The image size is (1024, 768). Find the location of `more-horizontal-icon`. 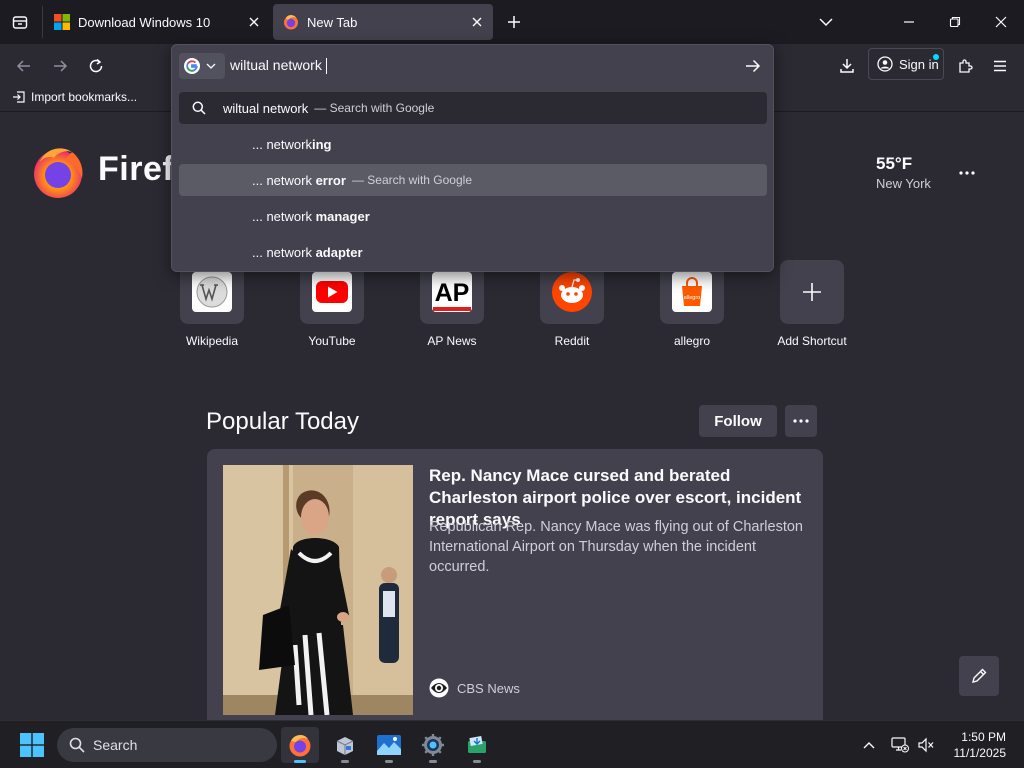

more-horizontal-icon is located at coordinates (967, 173).